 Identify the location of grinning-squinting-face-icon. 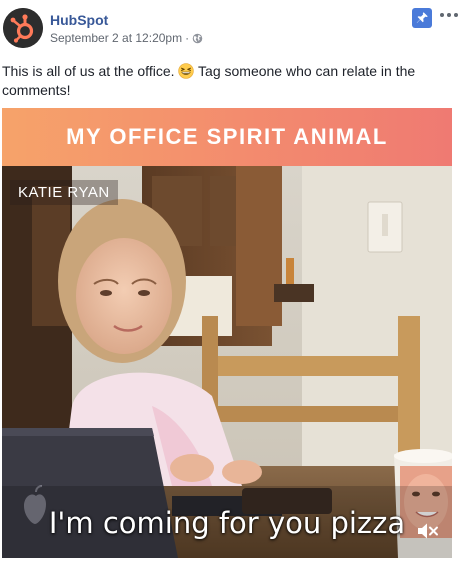
(186, 71).